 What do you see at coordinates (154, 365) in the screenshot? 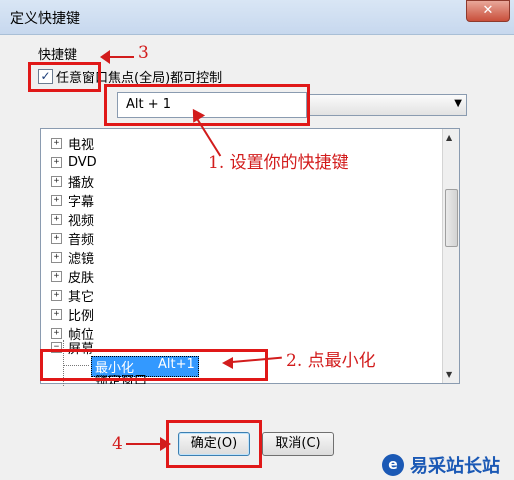
I see `annotation-box-minimize` at bounding box center [154, 365].